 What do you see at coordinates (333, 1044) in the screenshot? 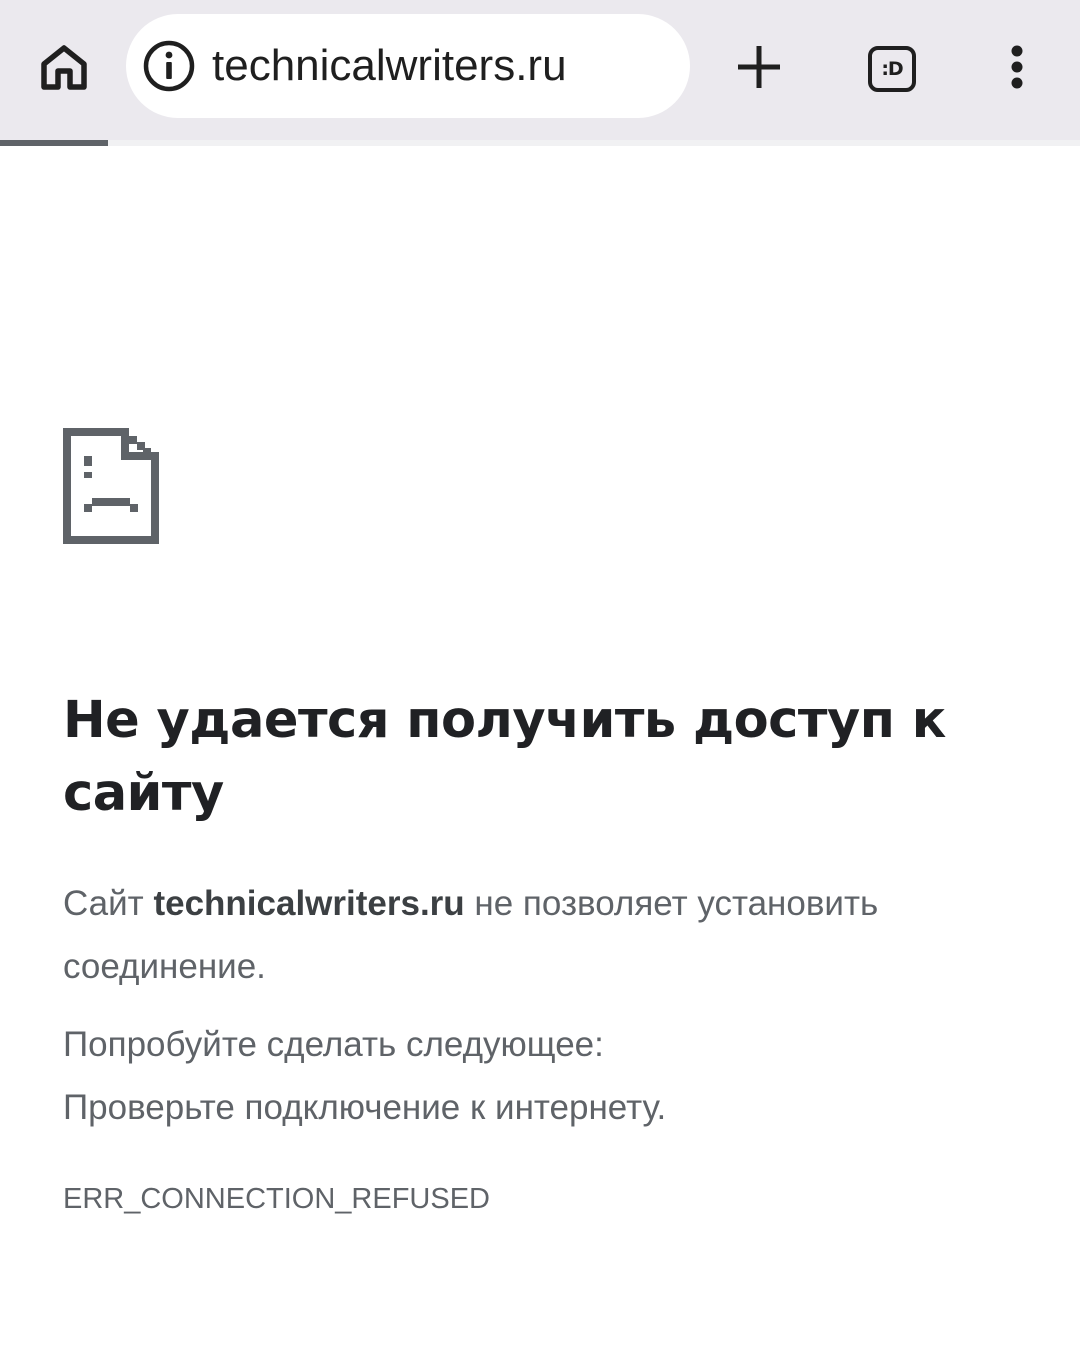
I see `suggestions-heading: Попробуйте сделать следующее:` at bounding box center [333, 1044].